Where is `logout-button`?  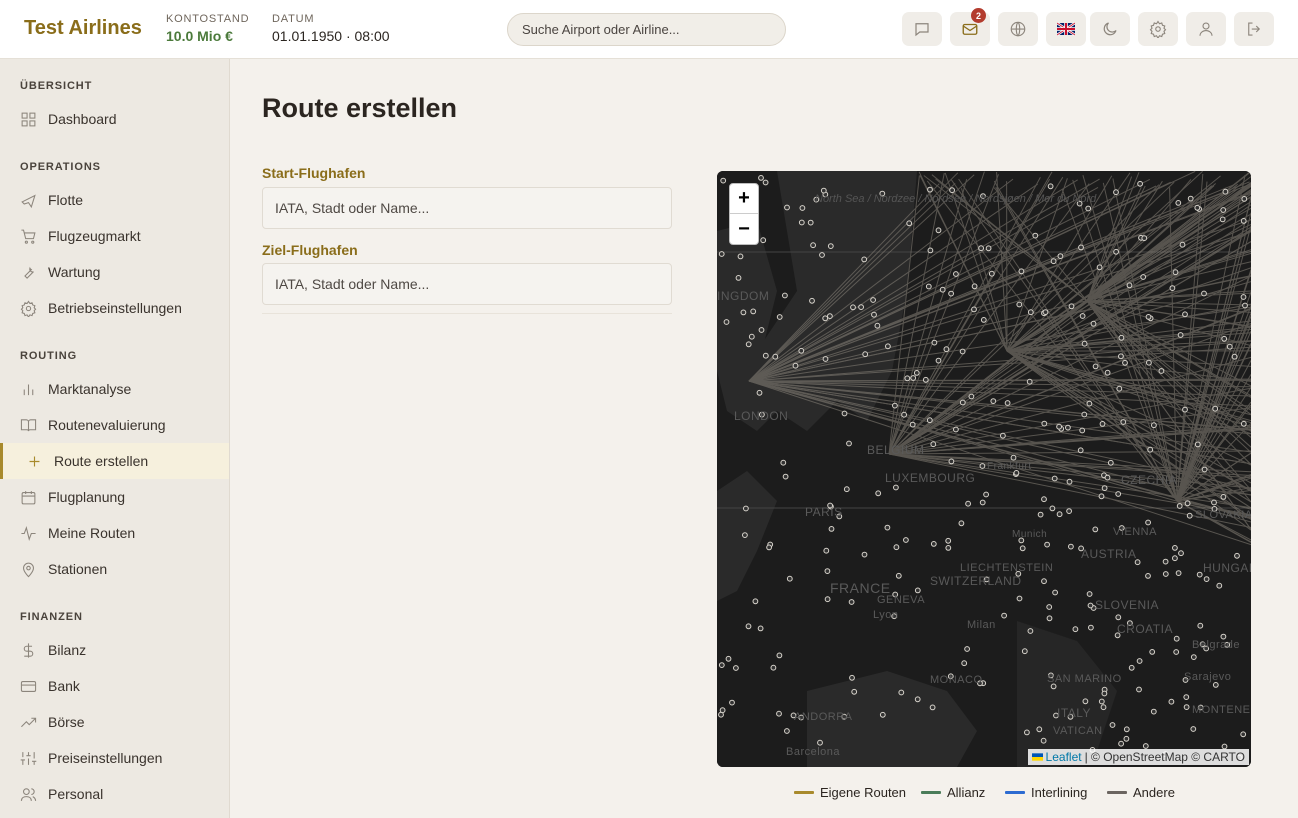
logout-button is located at coordinates (1254, 29).